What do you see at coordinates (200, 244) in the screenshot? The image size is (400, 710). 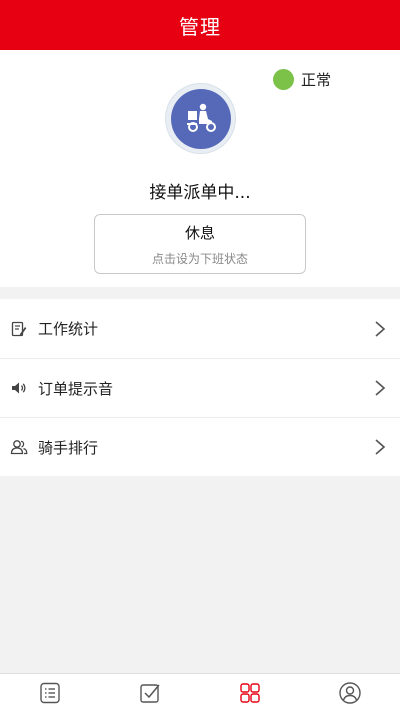 I see `rest-button: 休息 点击设为下班状态` at bounding box center [200, 244].